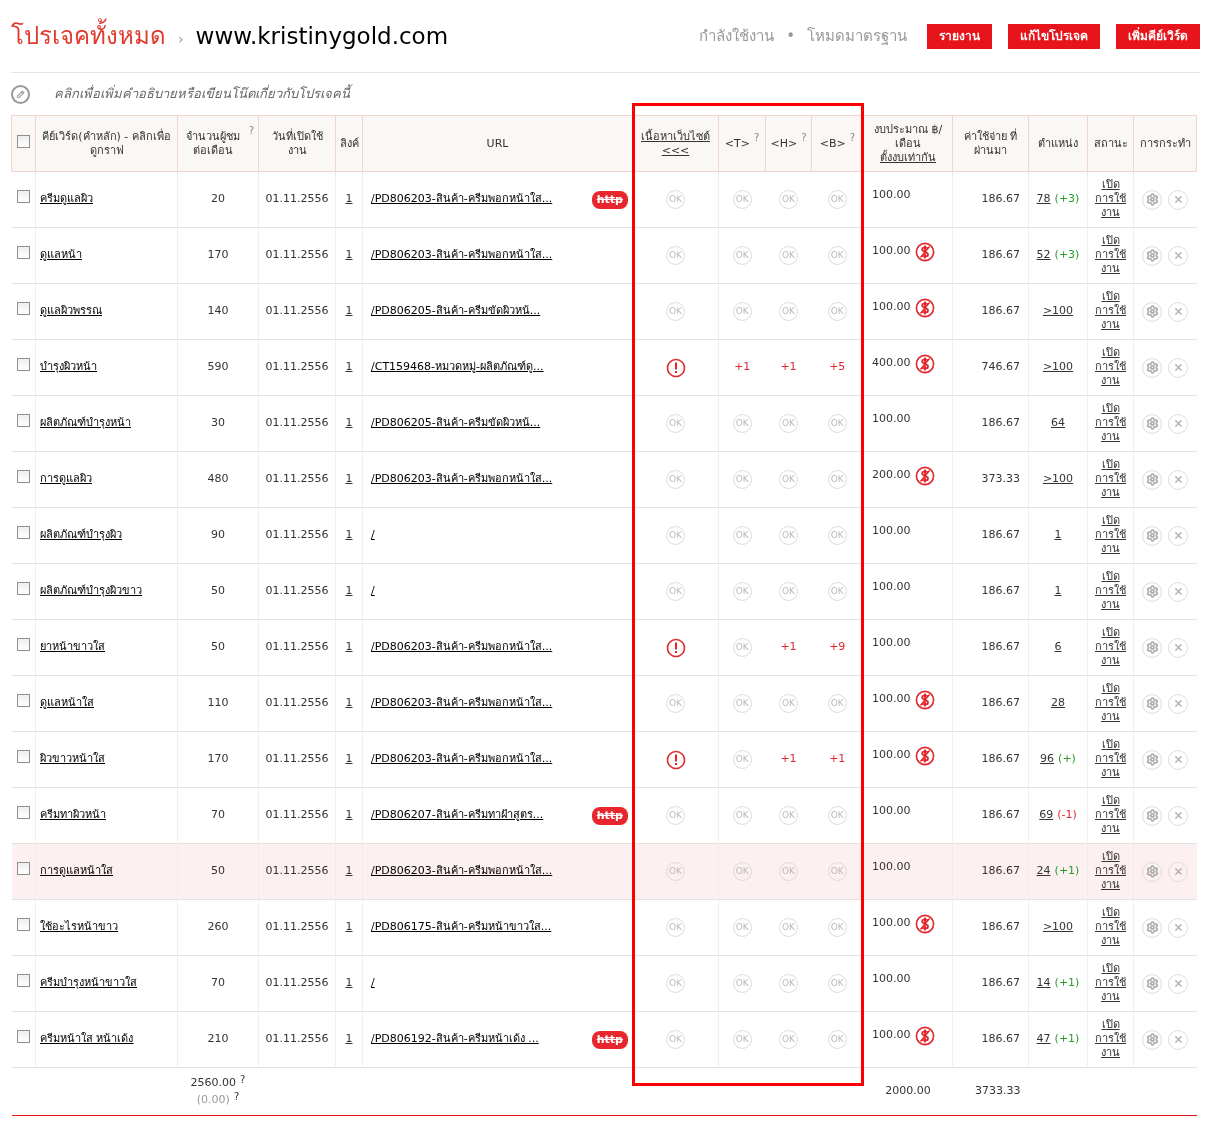  I want to click on position-link: 78, so click(1043, 199).